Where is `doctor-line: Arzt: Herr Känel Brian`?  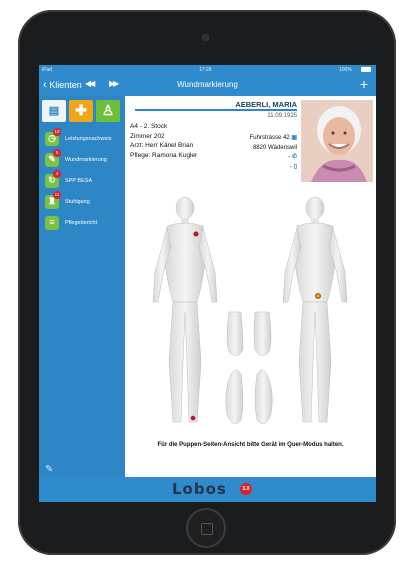 doctor-line: Arzt: Herr Känel Brian is located at coordinates (162, 145).